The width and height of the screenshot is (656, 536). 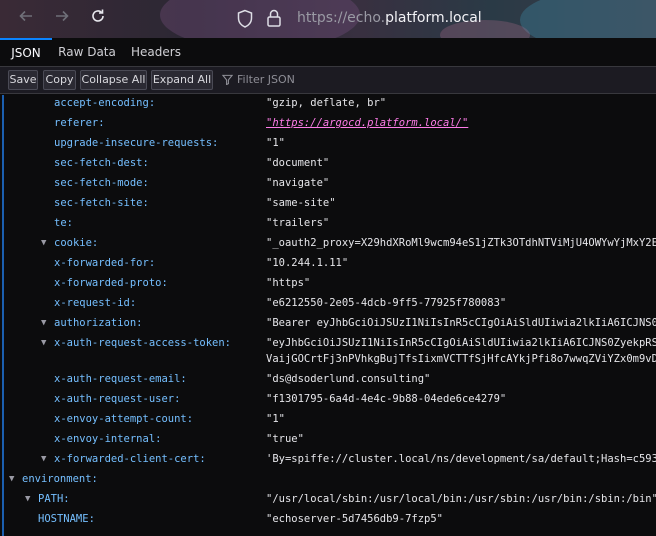 I want to click on json-key: x-auth-request-access-token:, so click(x=143, y=343).